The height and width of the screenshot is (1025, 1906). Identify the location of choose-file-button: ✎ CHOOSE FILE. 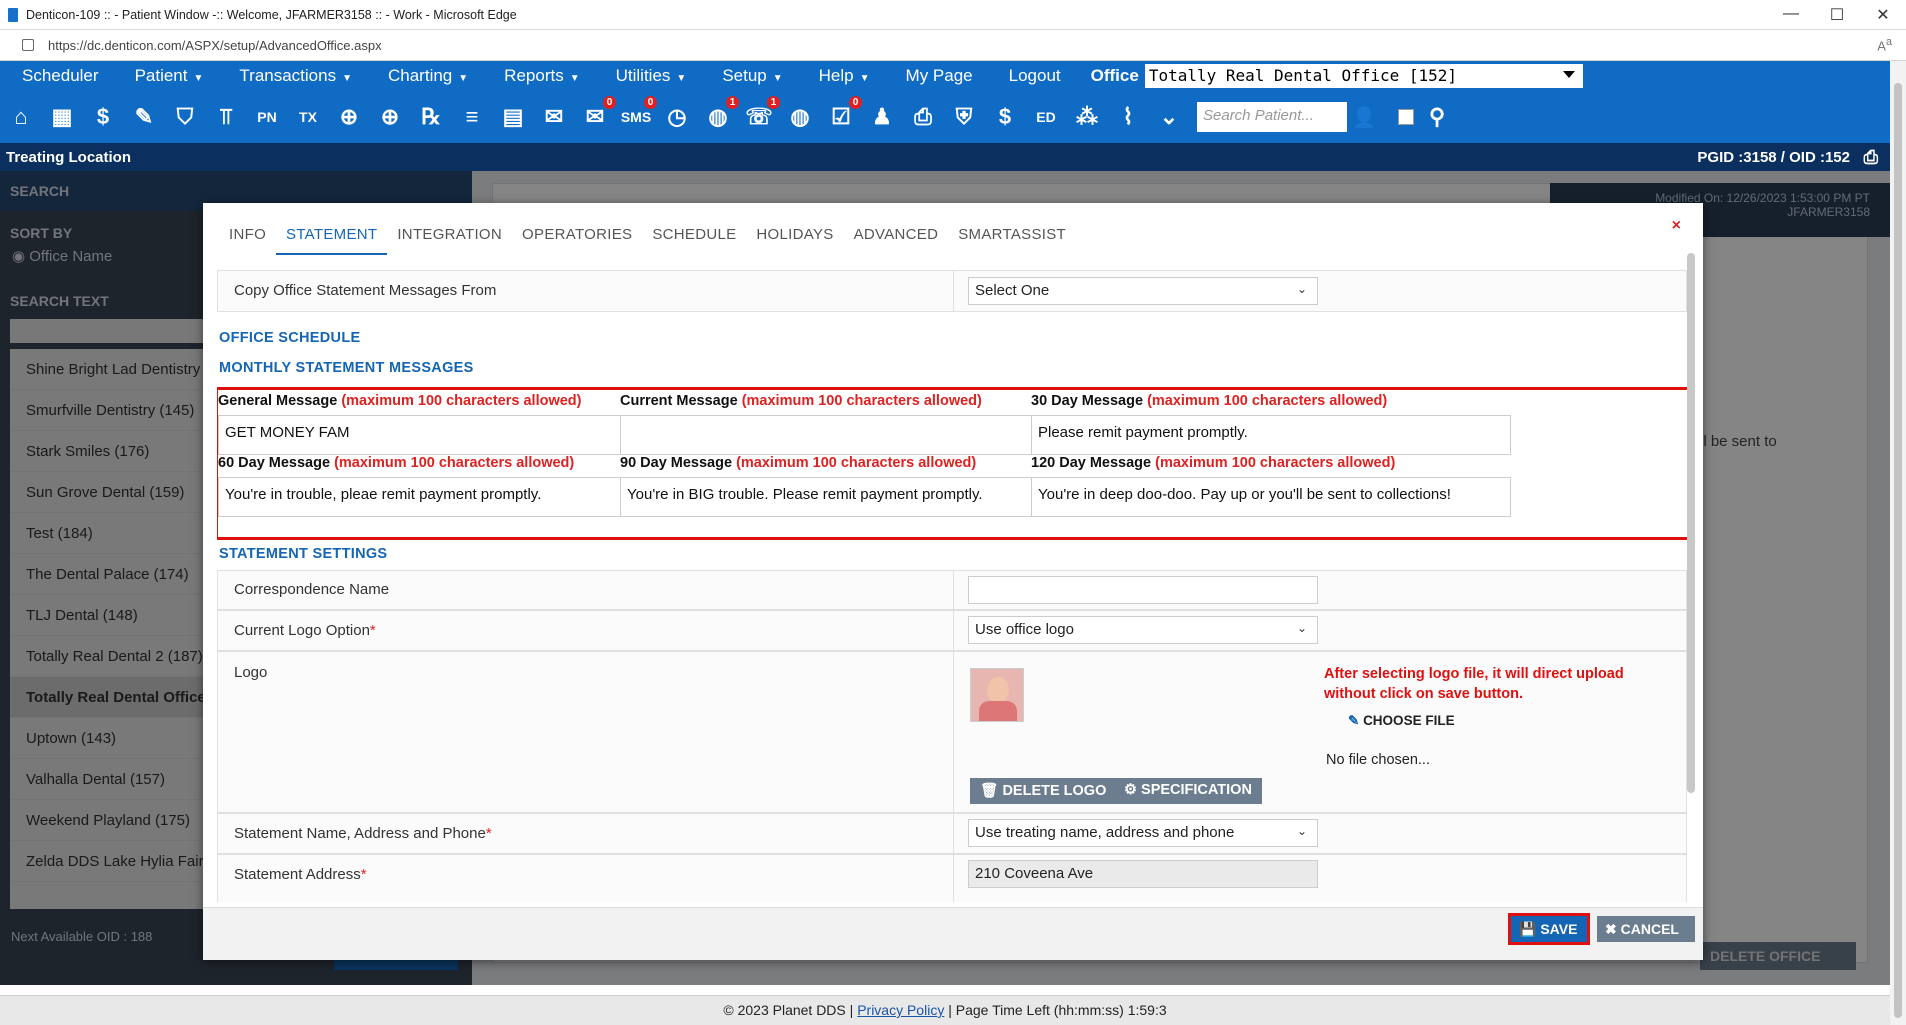
(1401, 721).